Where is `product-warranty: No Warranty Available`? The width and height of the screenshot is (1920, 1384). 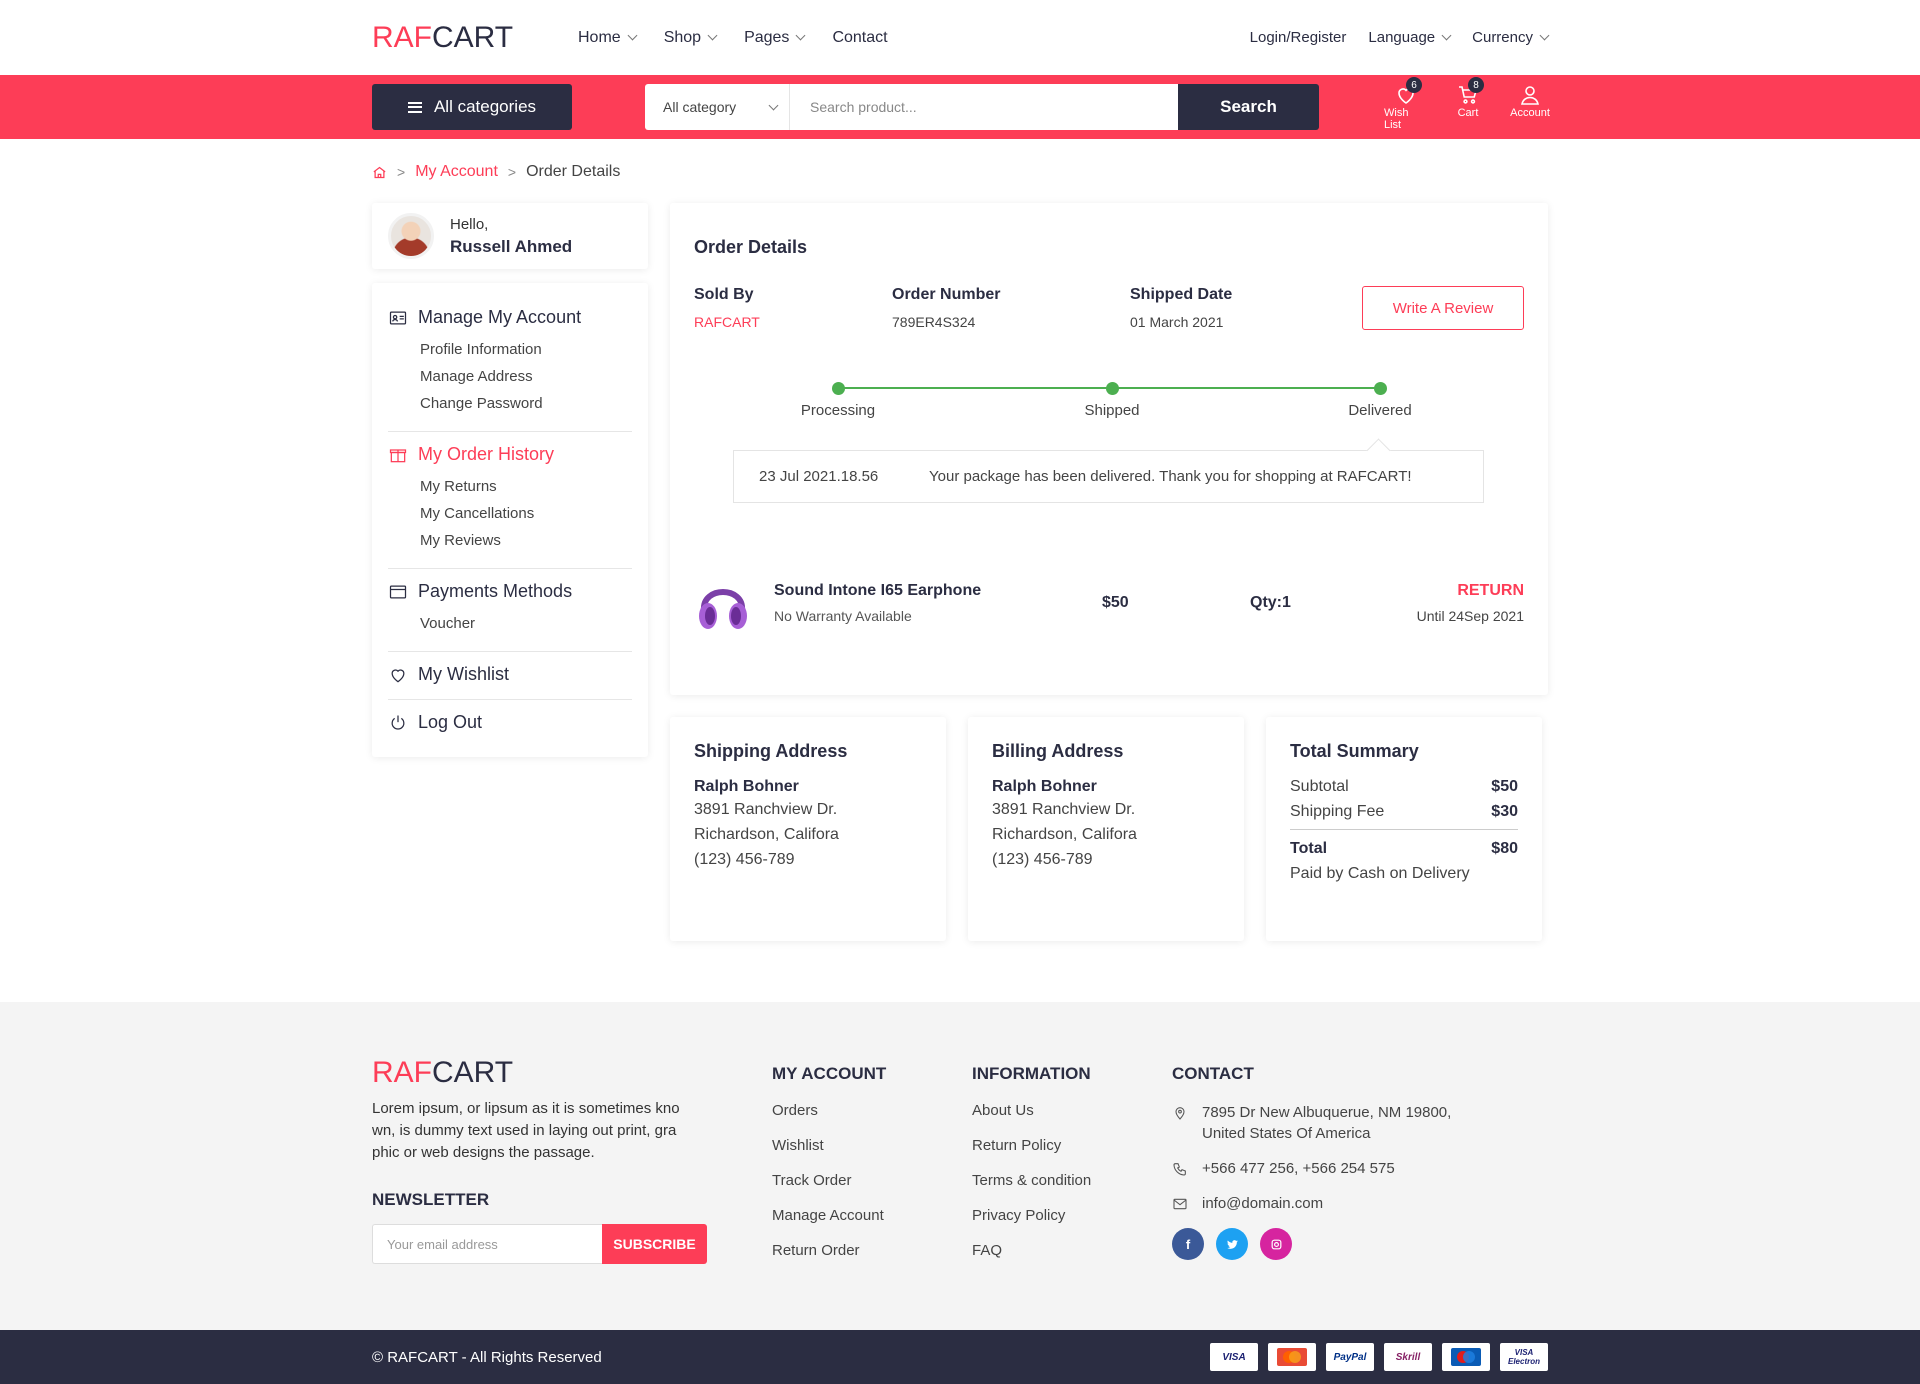
product-warranty: No Warranty Available is located at coordinates (843, 616).